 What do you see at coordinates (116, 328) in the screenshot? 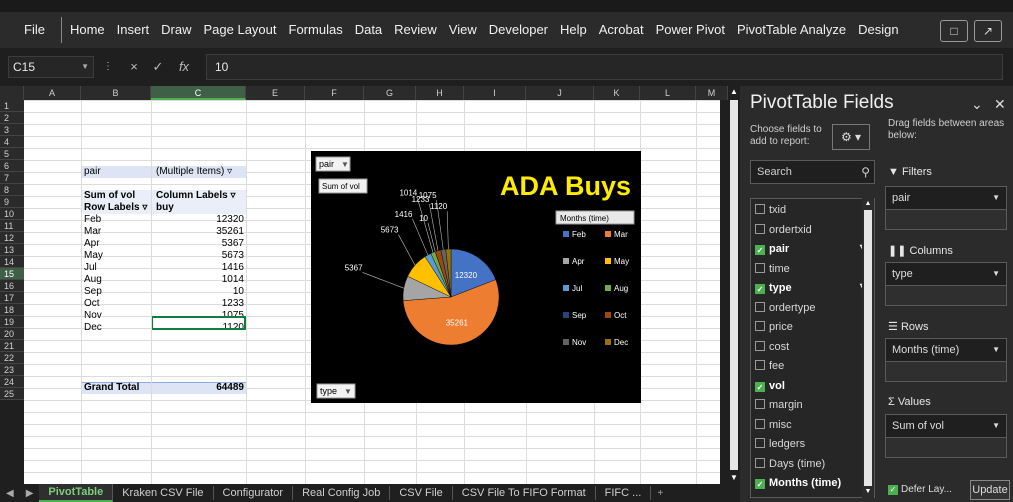
I see `pivot-row-label: Dec` at bounding box center [116, 328].